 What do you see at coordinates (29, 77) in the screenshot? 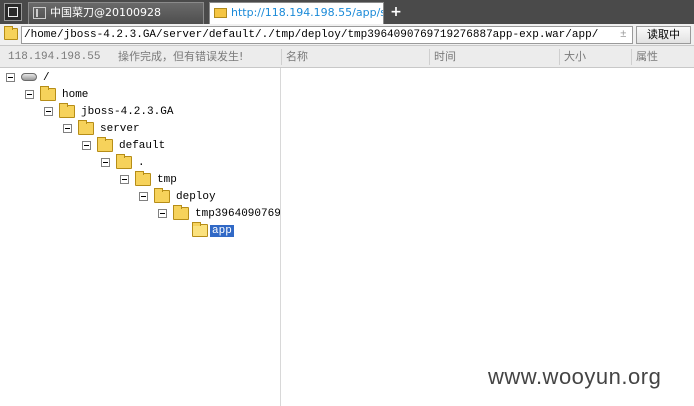
I see `drive-icon` at bounding box center [29, 77].